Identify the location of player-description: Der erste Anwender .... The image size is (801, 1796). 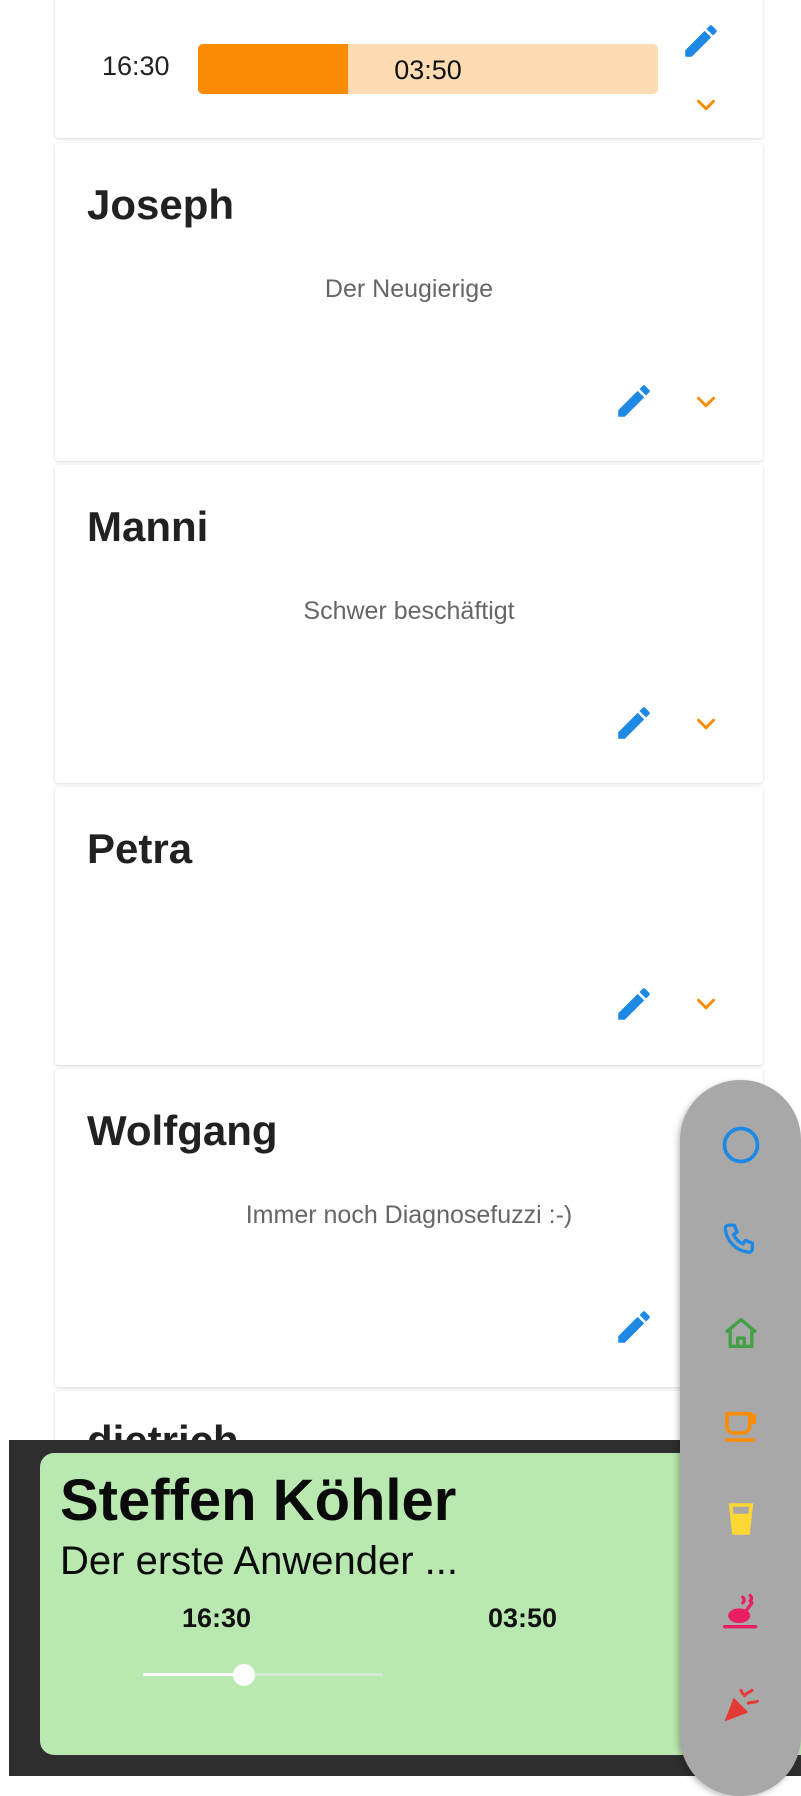
(259, 1561).